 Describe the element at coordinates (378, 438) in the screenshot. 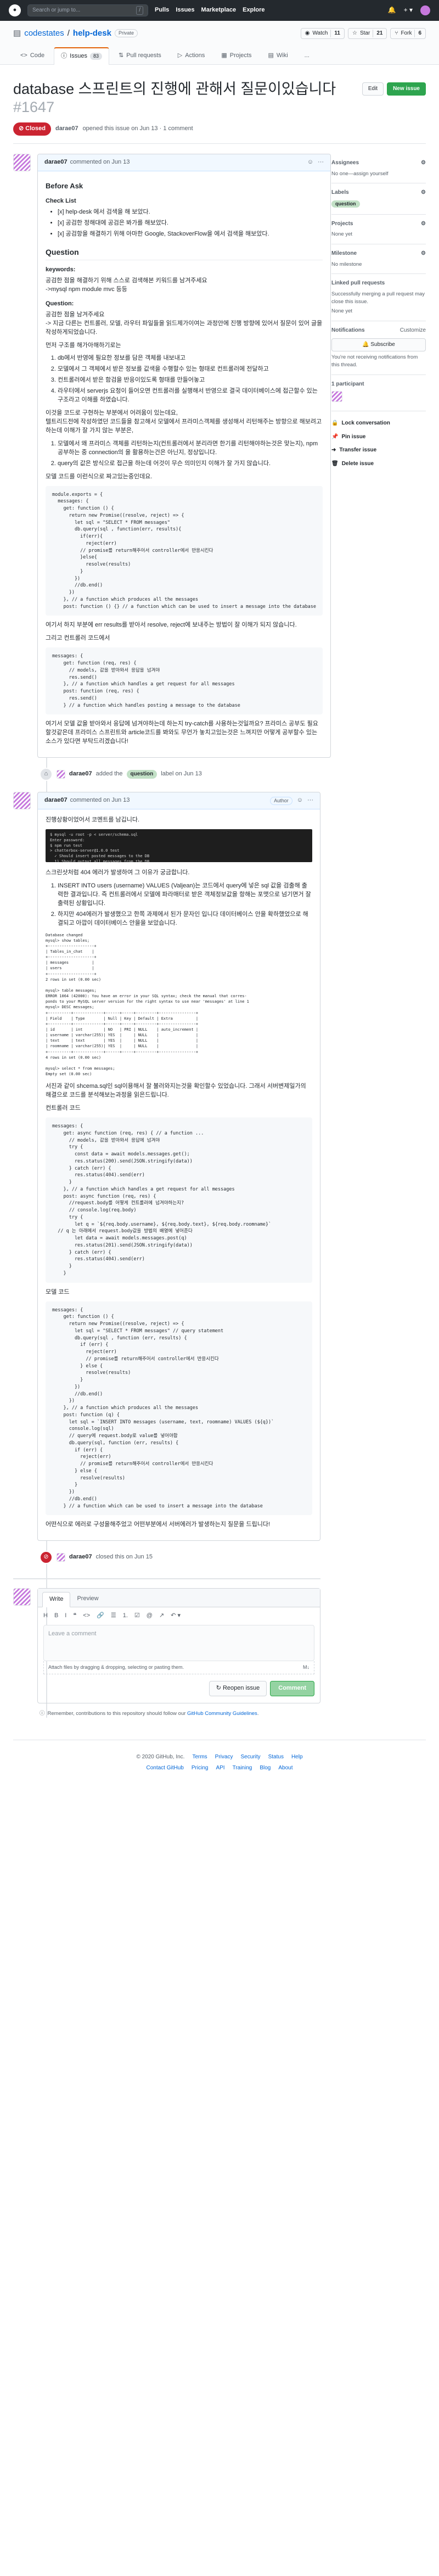

I see `pin-issue-button: 📌 Pin issue` at that location.